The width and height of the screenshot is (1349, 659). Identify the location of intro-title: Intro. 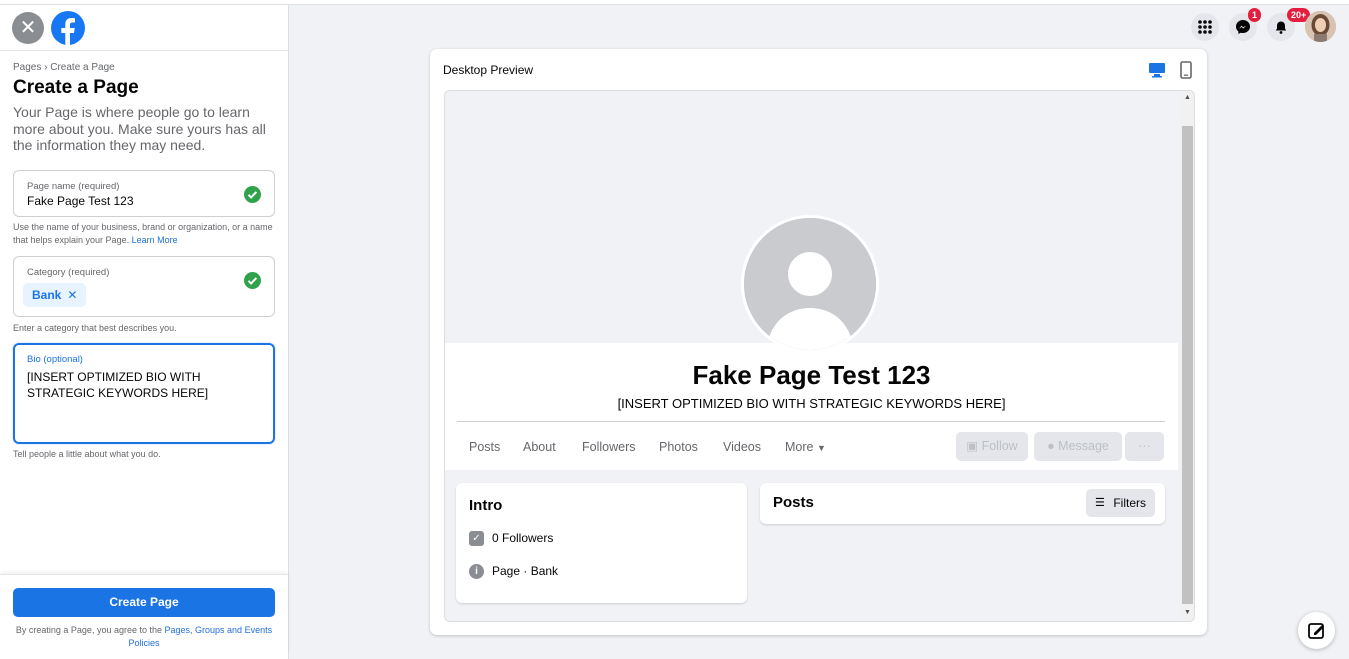
(486, 505).